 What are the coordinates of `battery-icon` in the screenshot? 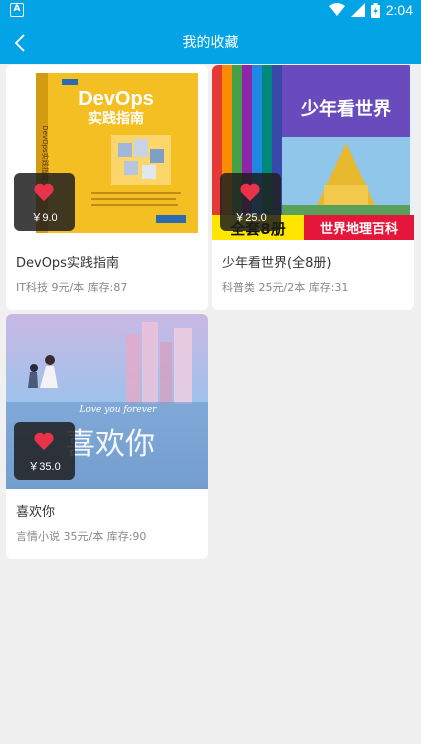 It's located at (375, 10).